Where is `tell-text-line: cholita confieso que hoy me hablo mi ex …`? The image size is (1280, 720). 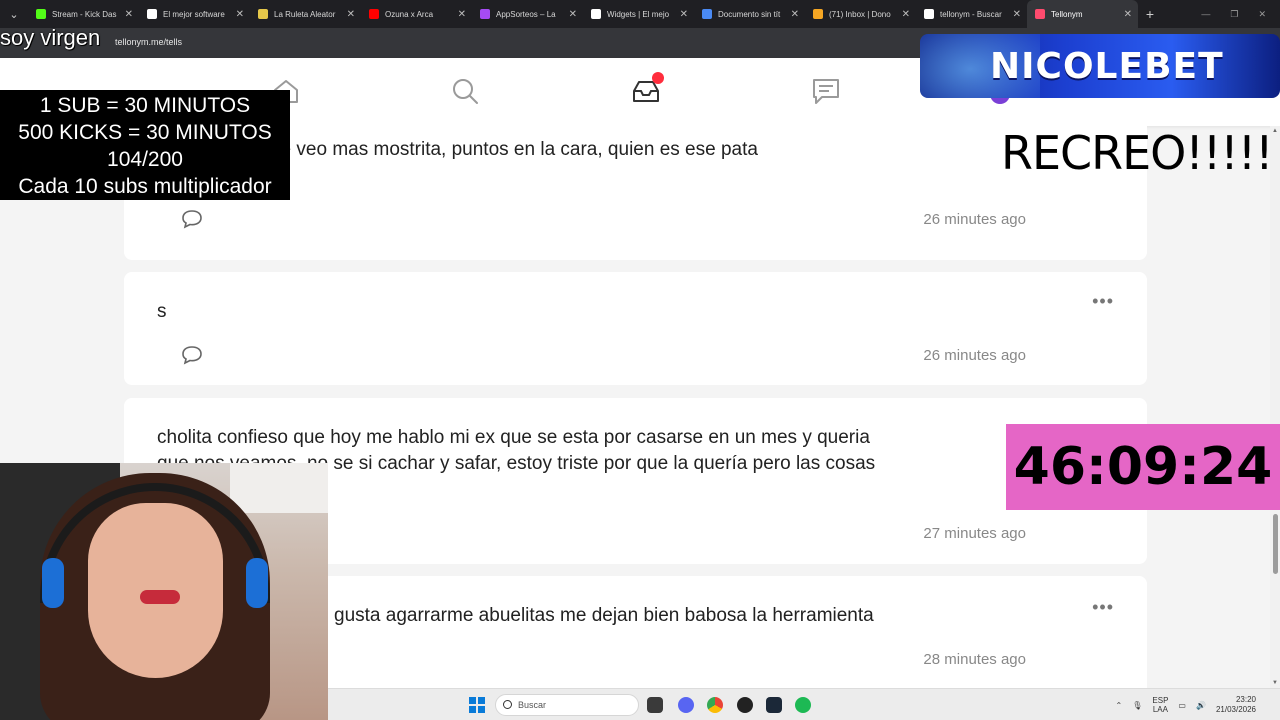
tell-text-line: cholita confieso que hoy me hablo mi ex … is located at coordinates (513, 437).